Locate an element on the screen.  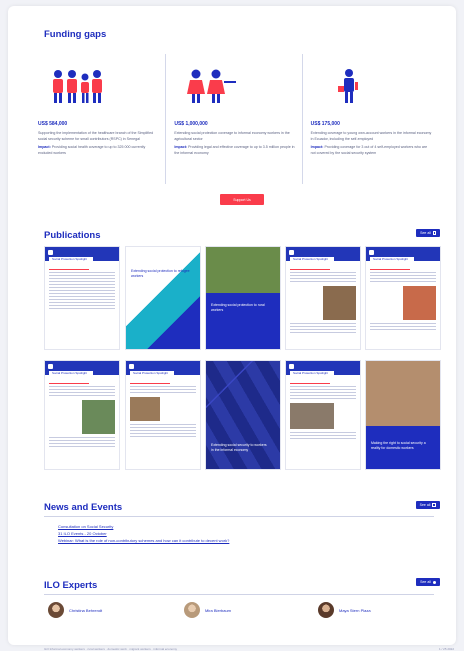
funding-gap-amount: US$ 1,000,000 is located at coordinates (191, 124).